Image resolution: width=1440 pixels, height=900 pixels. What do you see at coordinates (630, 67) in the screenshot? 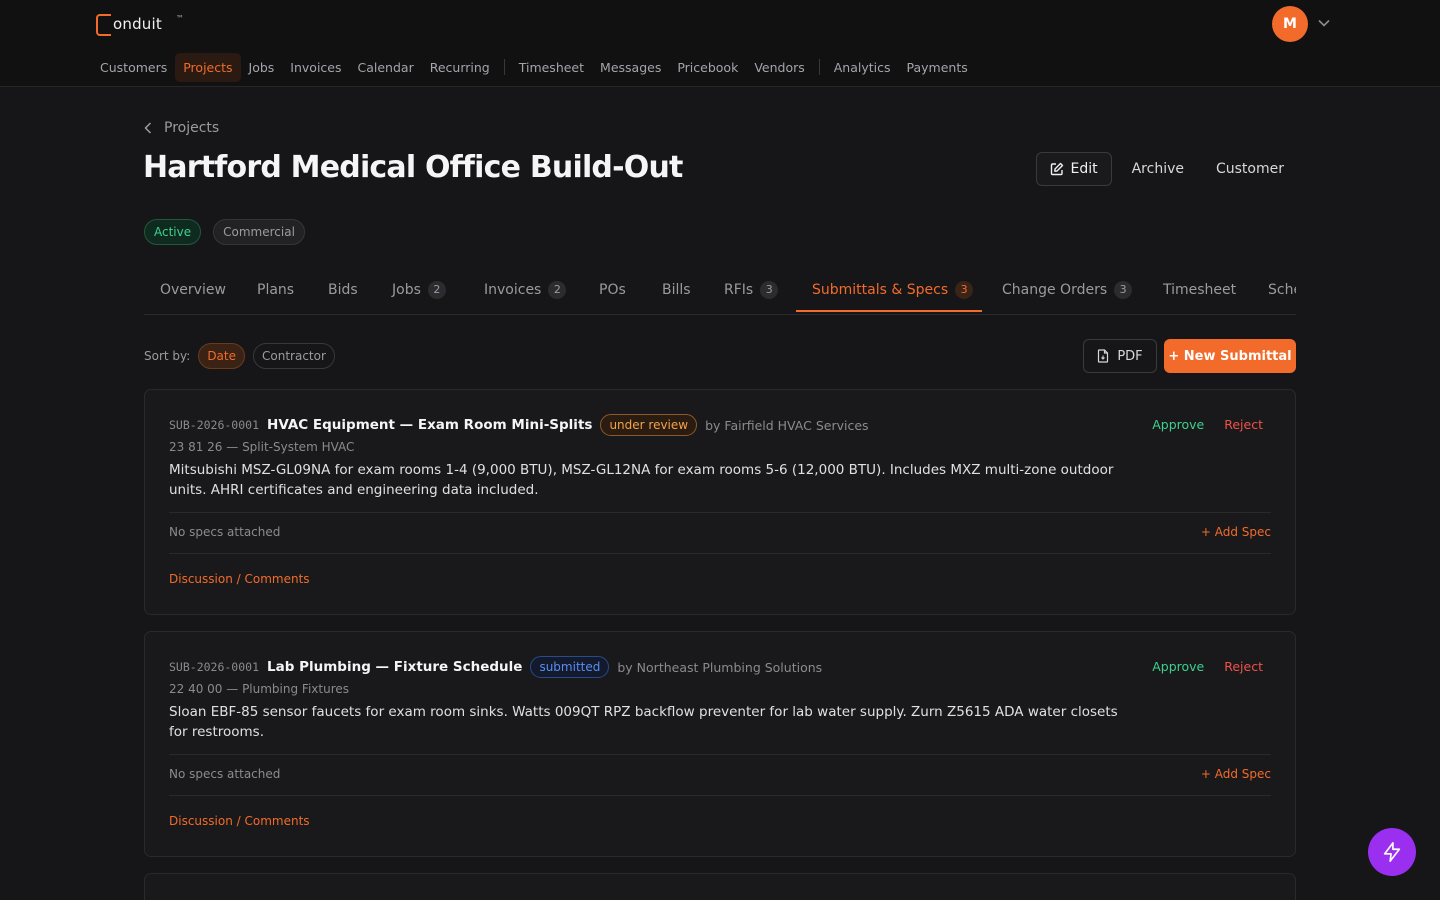
I see `nav-messages: Messages` at bounding box center [630, 67].